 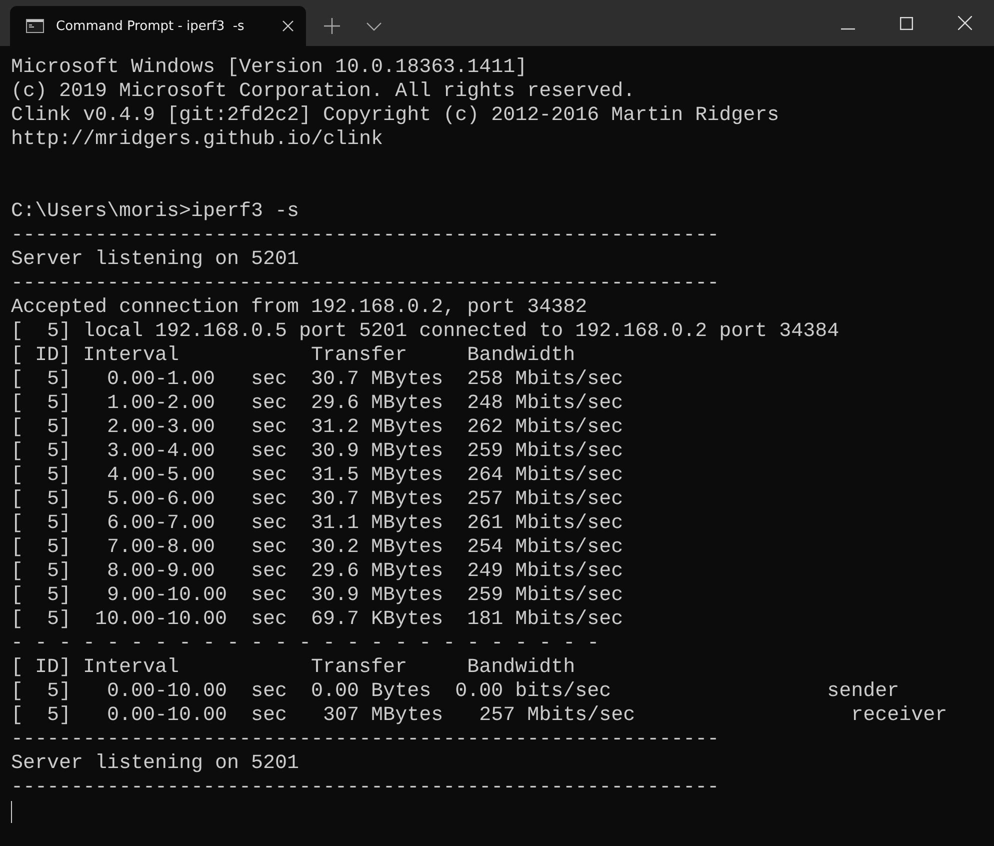 I want to click on terminal-icon, so click(x=35, y=26).